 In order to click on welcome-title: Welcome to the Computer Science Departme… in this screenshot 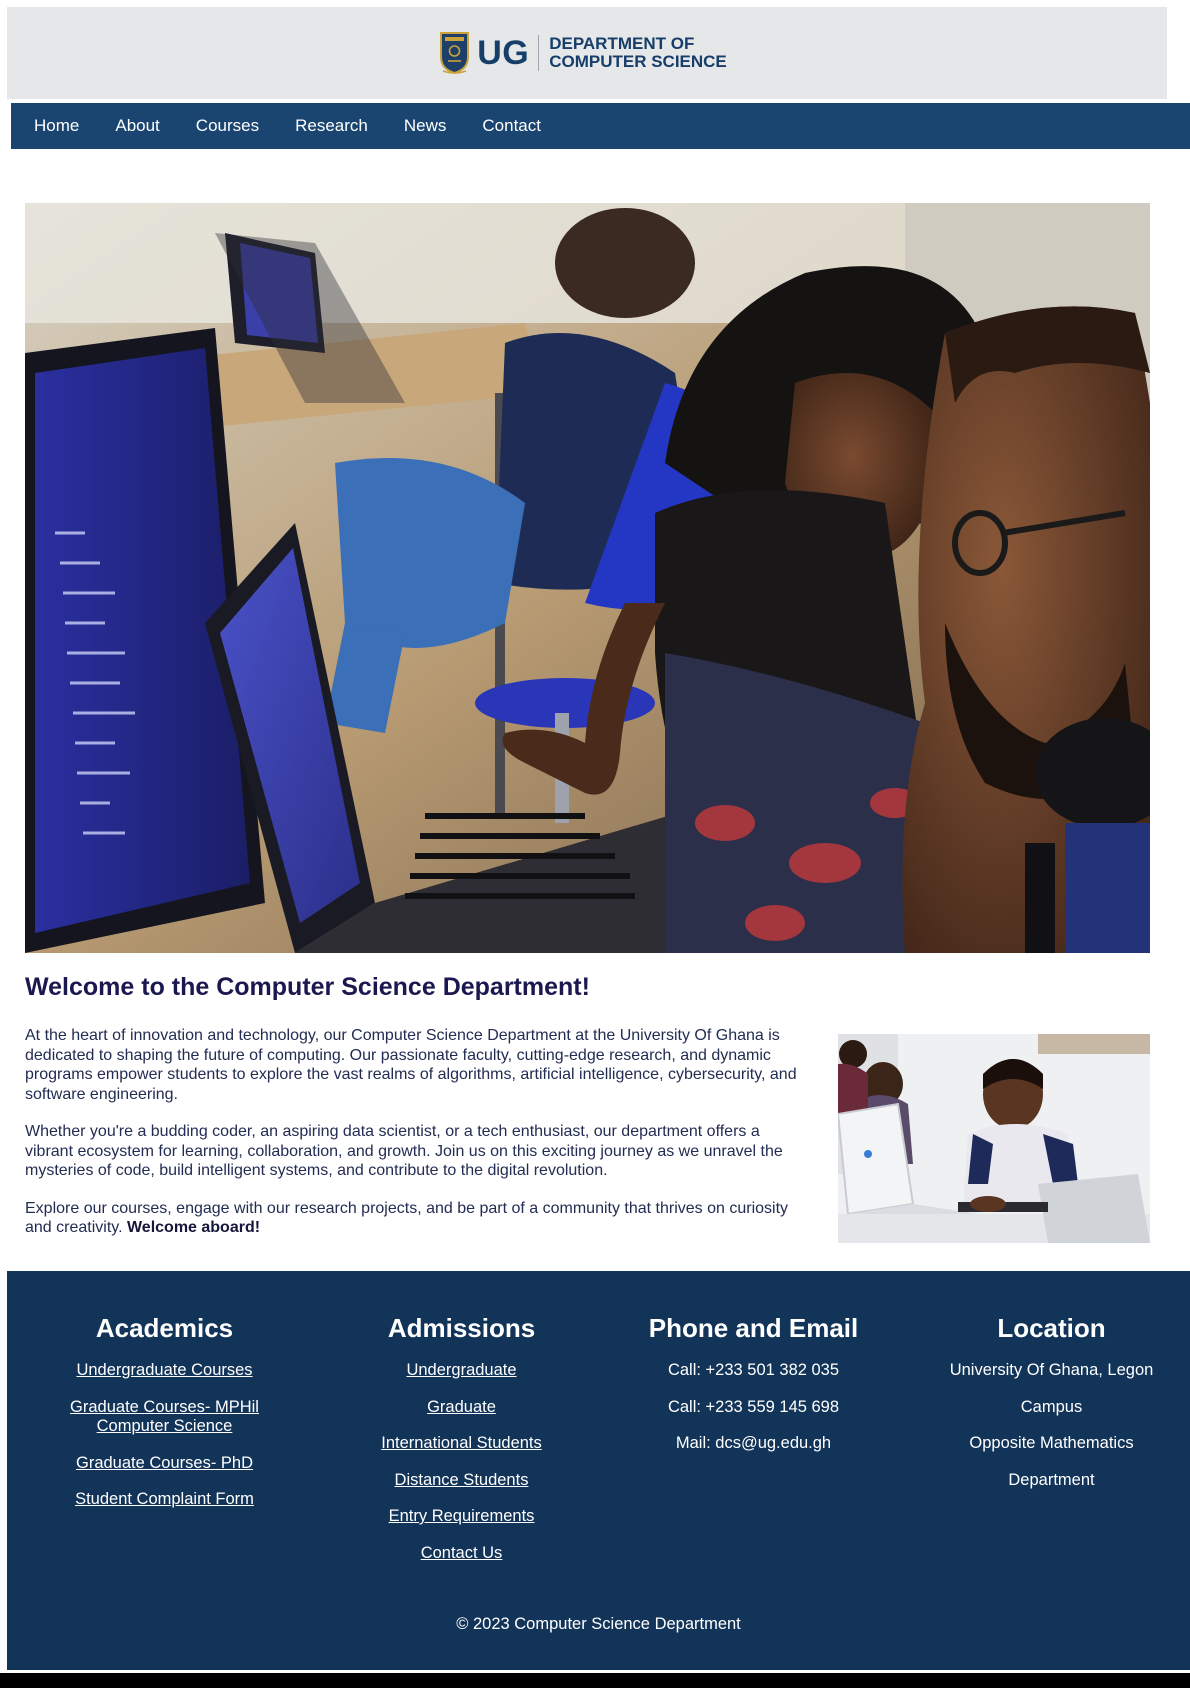, I will do `click(307, 987)`.